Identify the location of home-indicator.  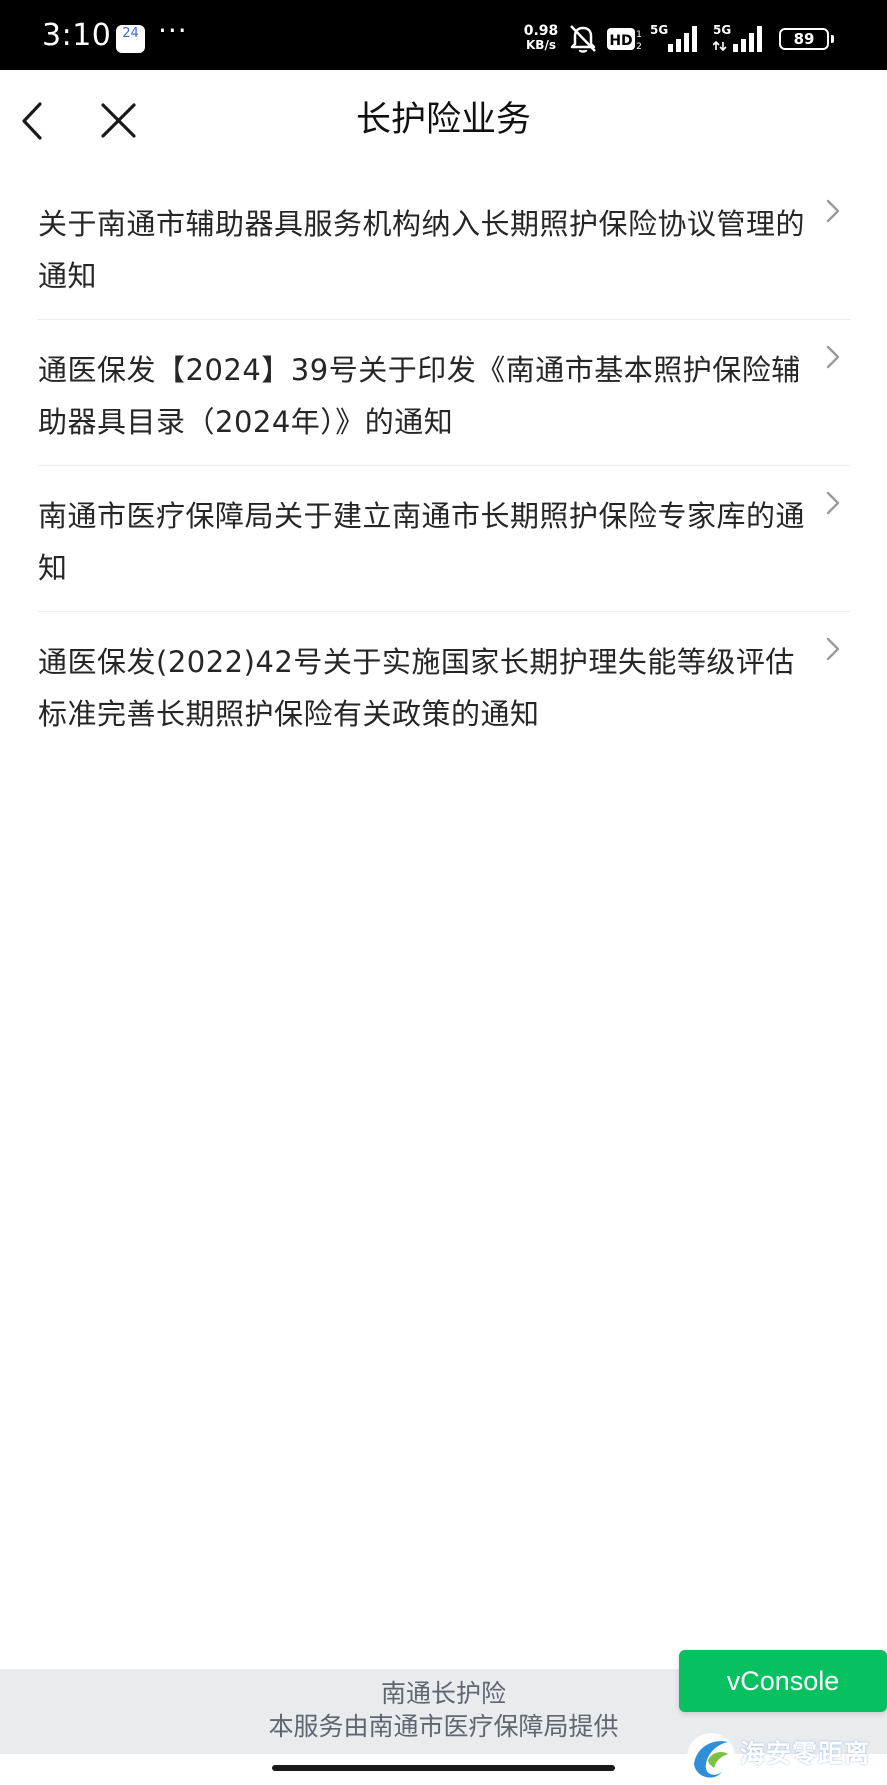
(443, 1768).